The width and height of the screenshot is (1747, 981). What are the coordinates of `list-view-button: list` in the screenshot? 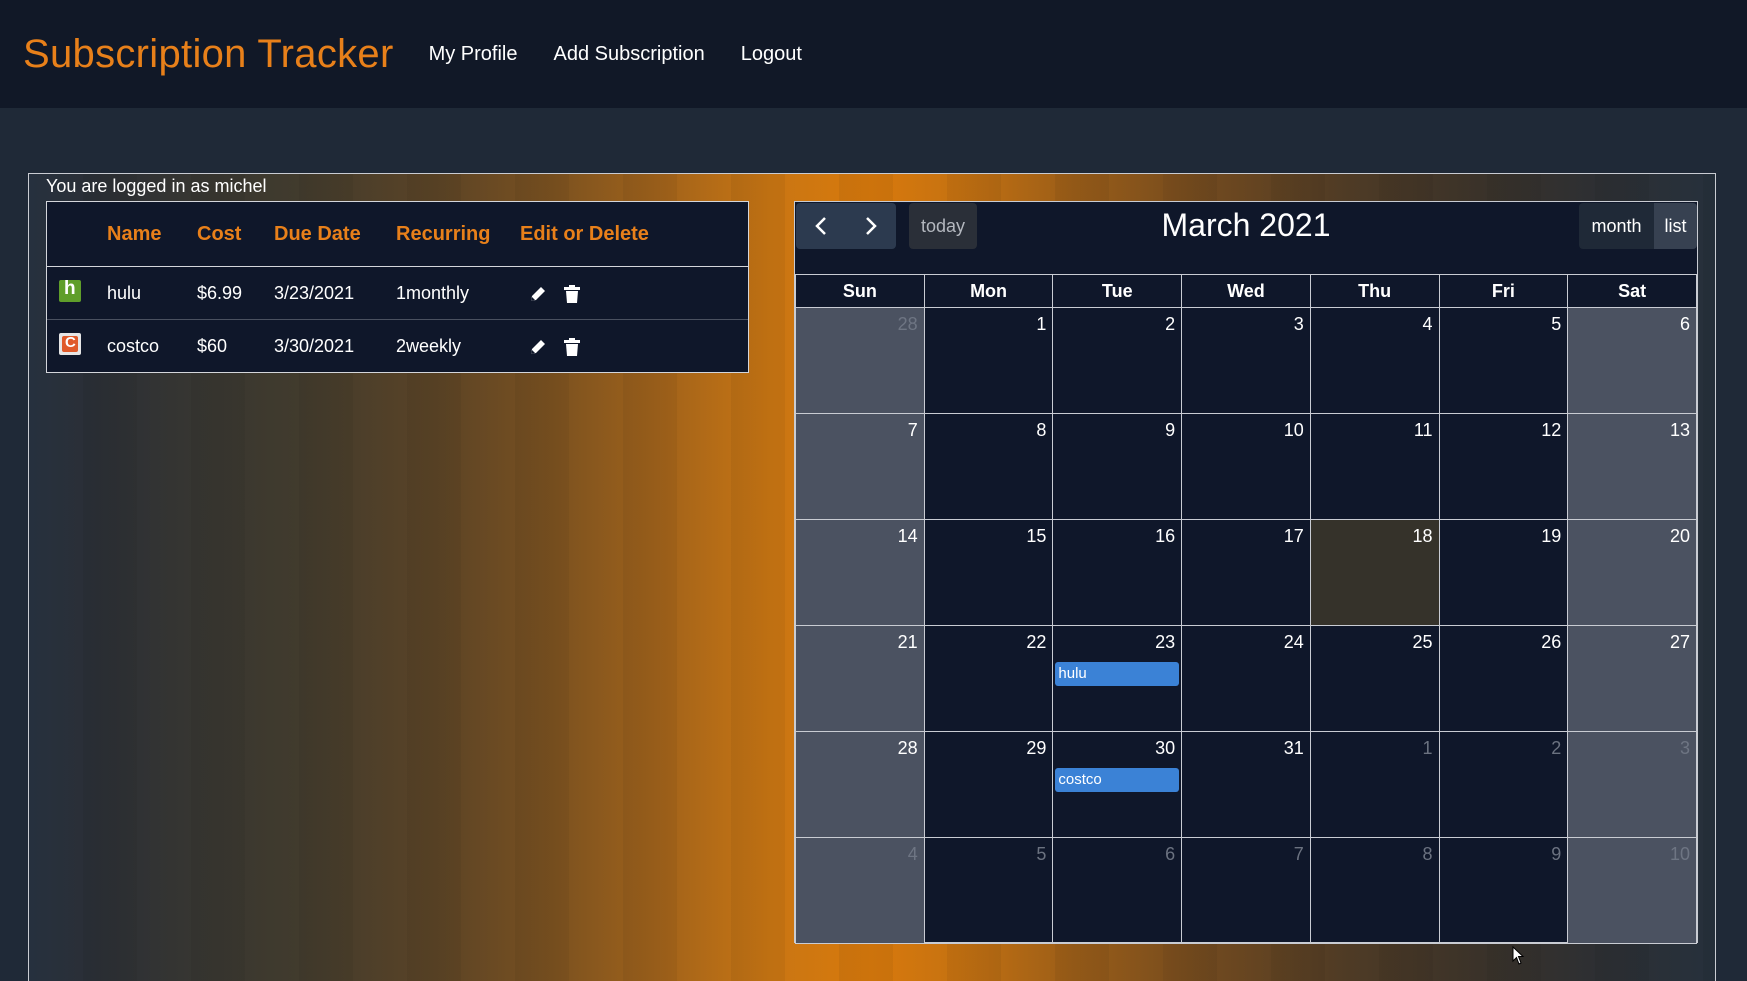 It's located at (1675, 226).